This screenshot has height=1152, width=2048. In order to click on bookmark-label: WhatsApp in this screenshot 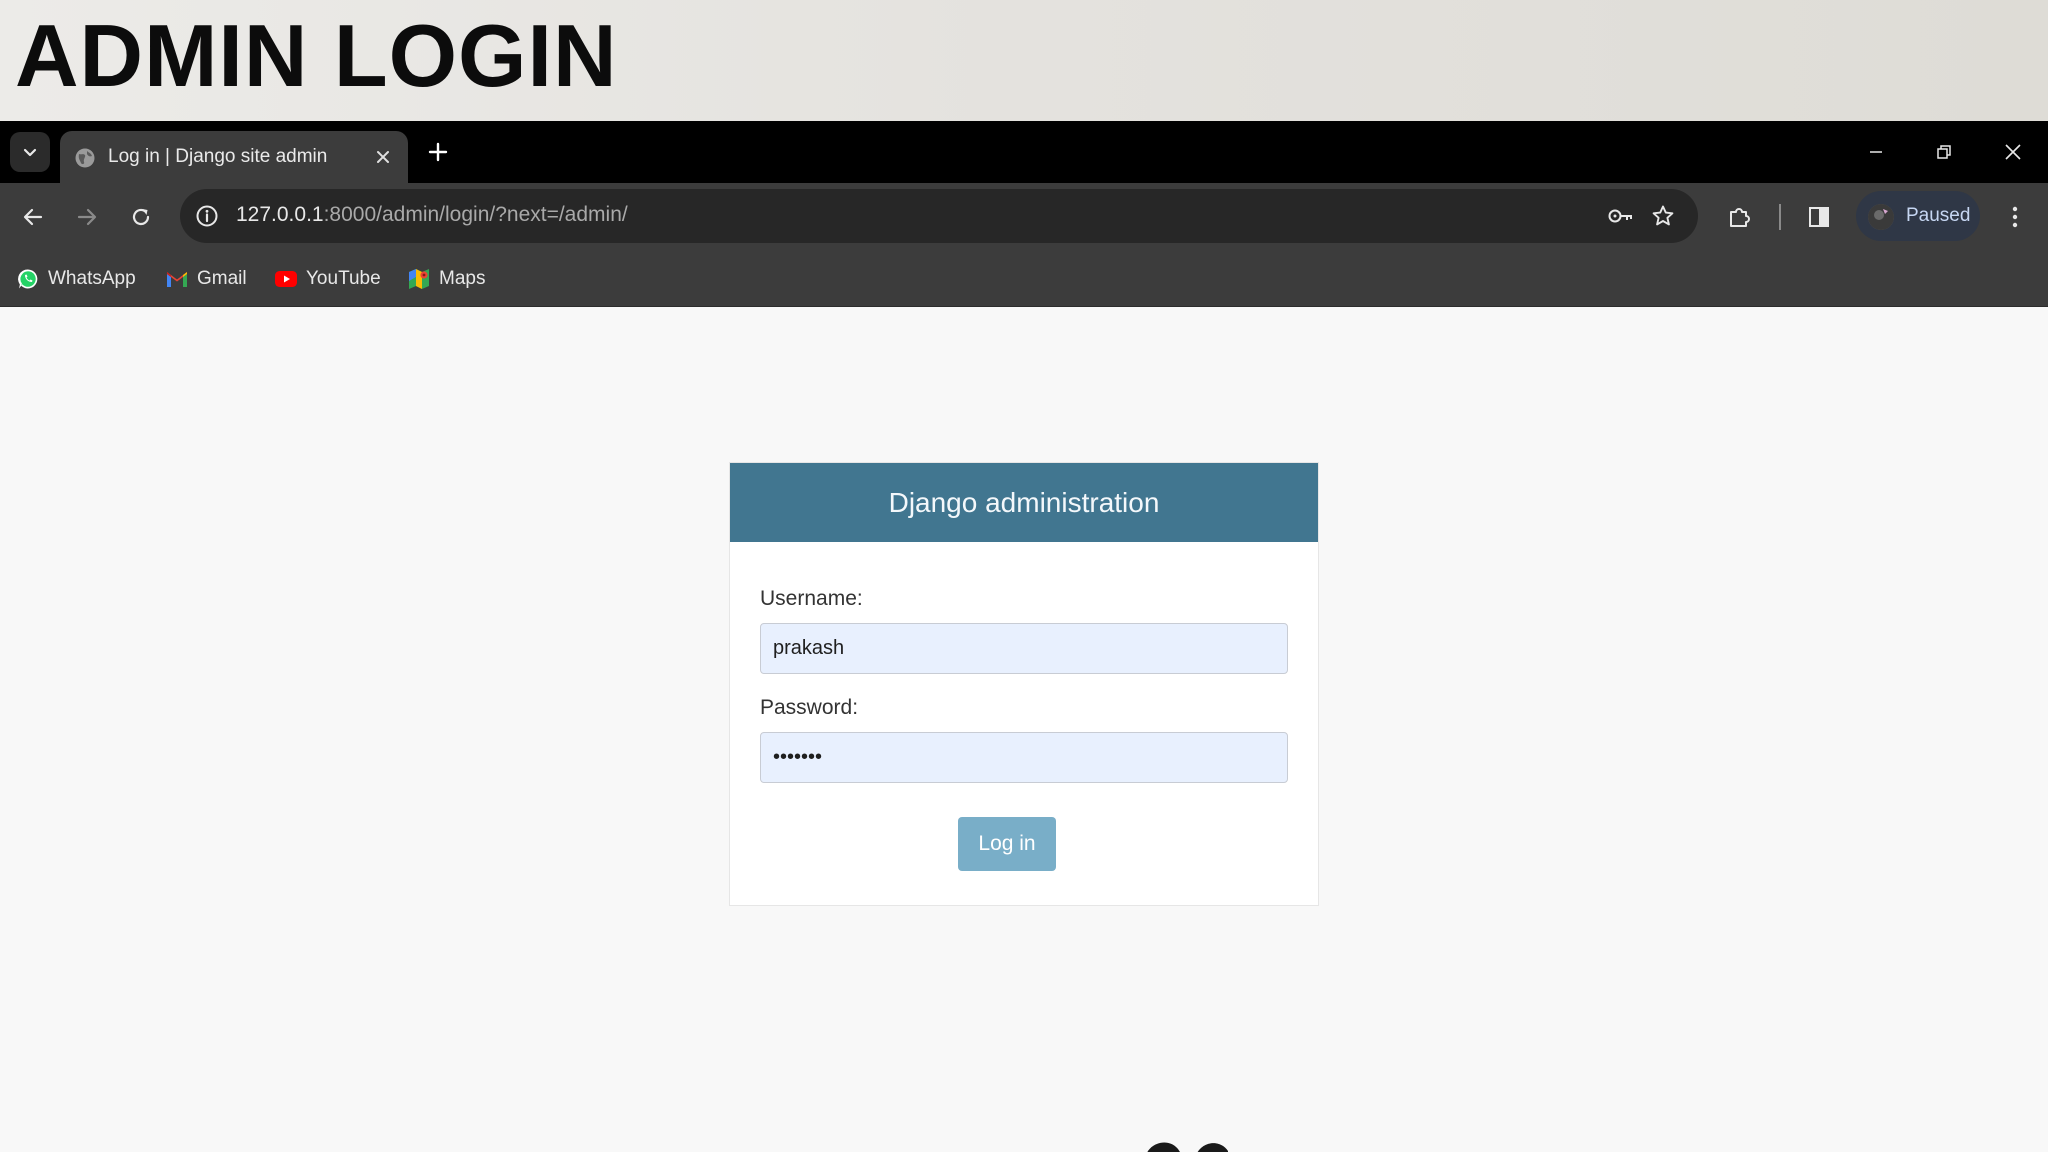, I will do `click(92, 278)`.